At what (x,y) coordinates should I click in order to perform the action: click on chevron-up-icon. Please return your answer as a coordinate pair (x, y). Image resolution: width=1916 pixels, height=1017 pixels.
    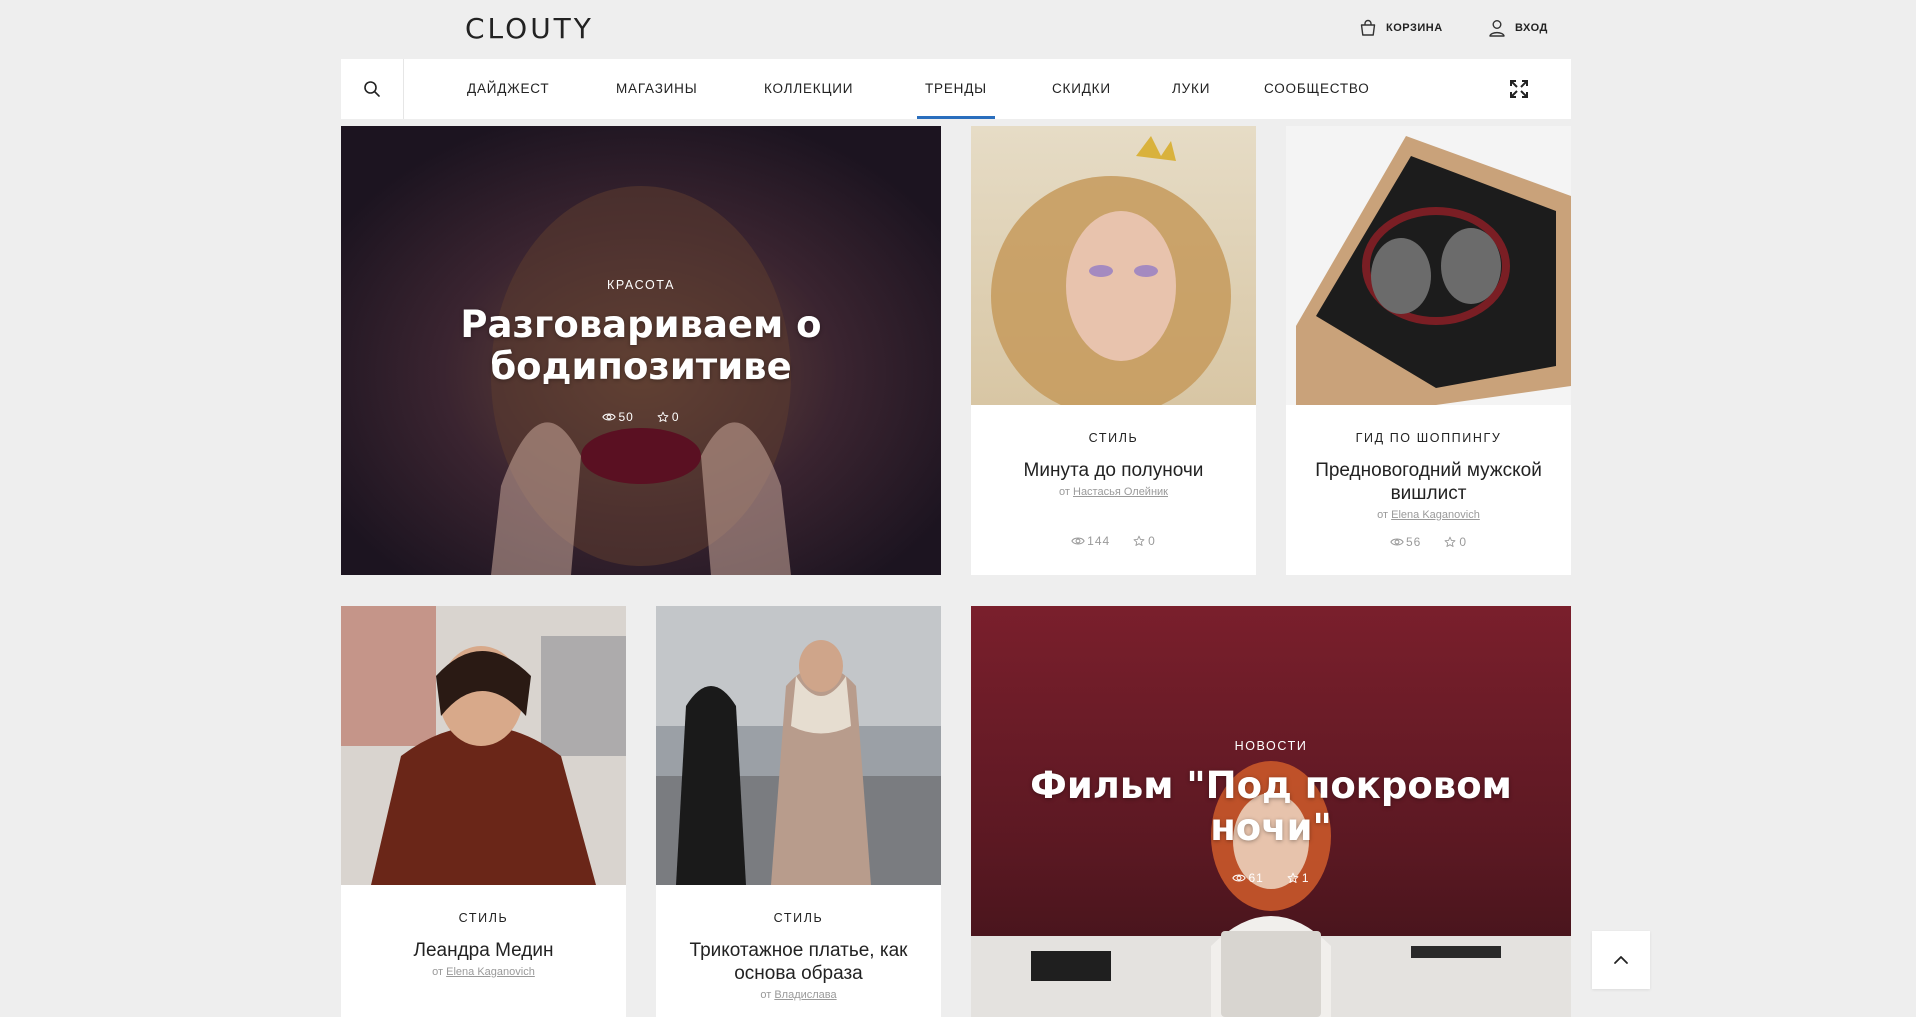
    Looking at the image, I should click on (1621, 960).